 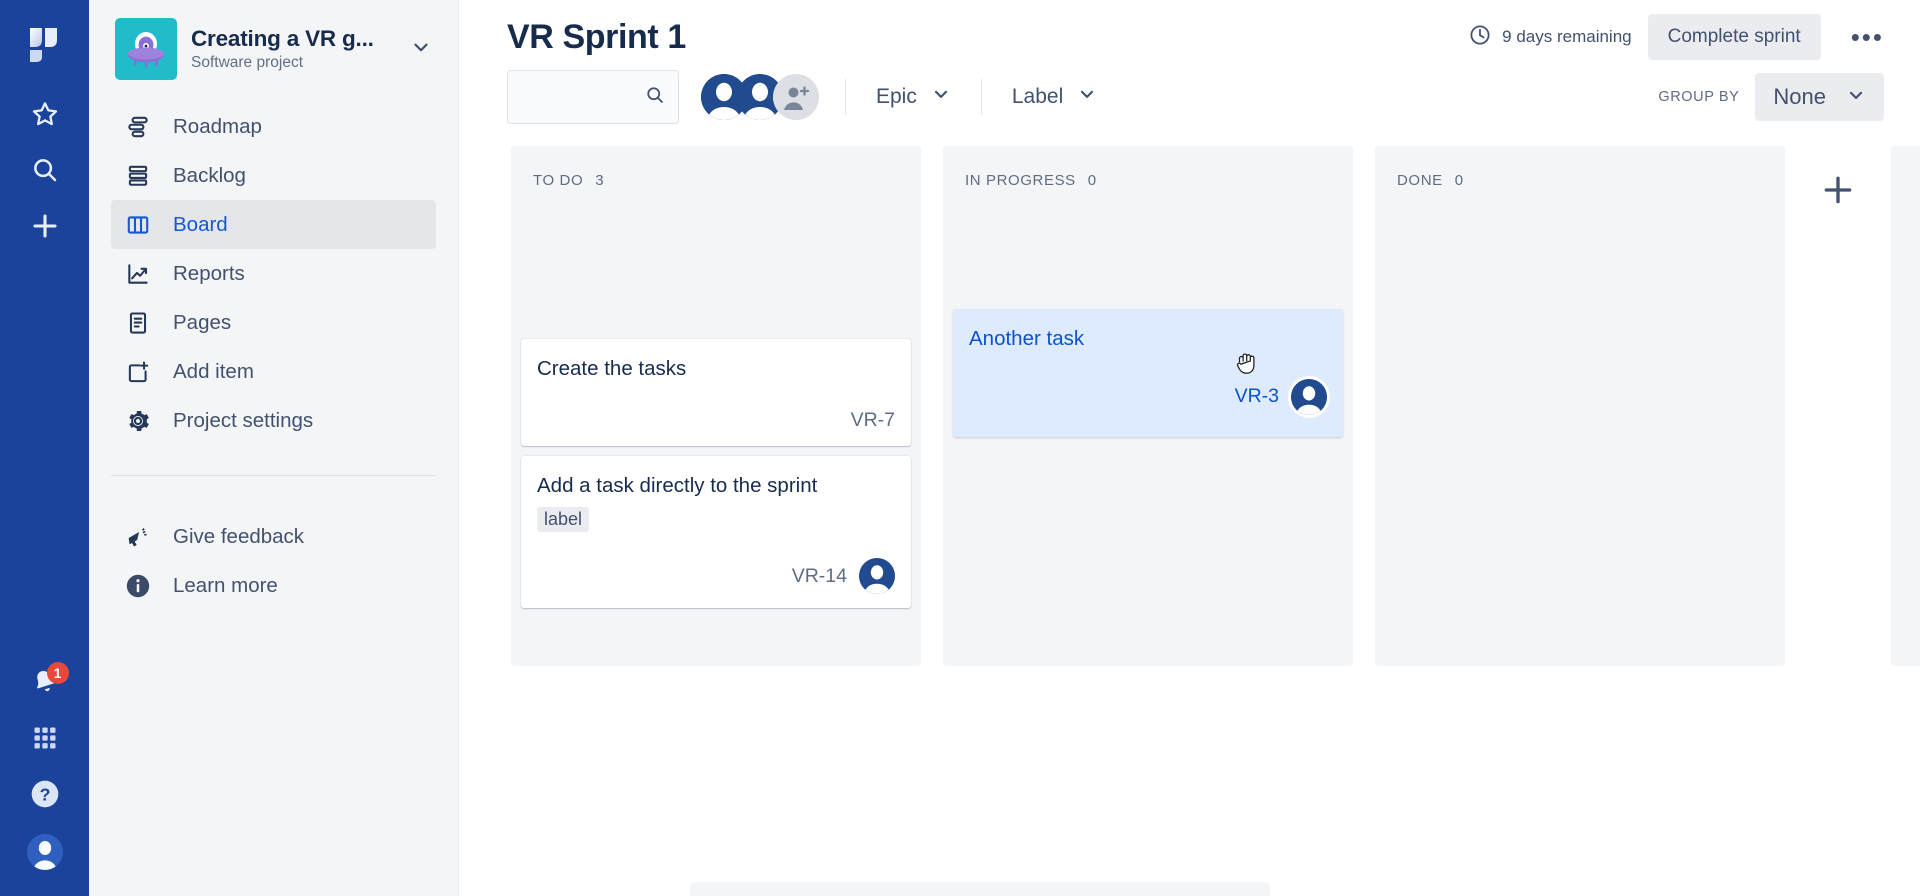 I want to click on group-by-area: GROUP BY None, so click(x=1778, y=97).